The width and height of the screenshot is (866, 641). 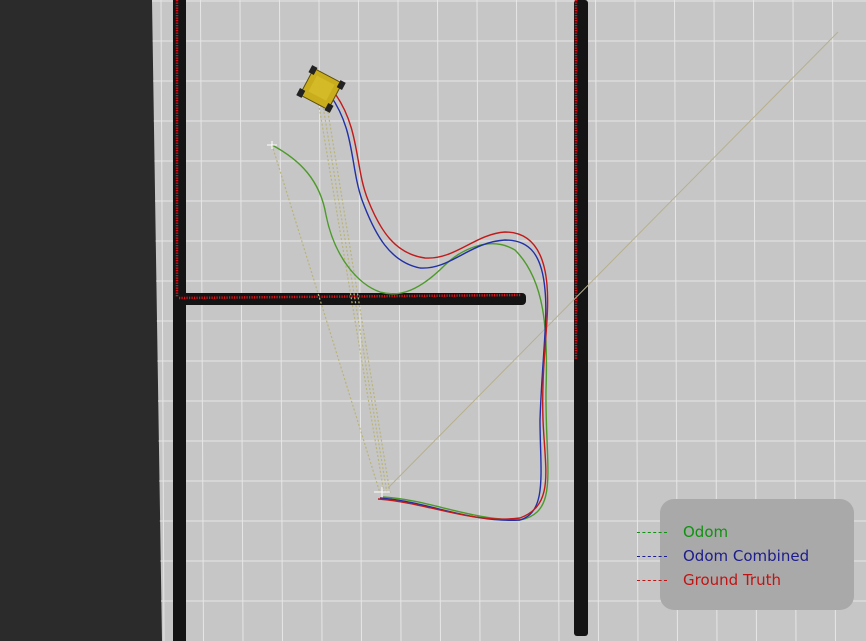 What do you see at coordinates (652, 556) in the screenshot?
I see `legend-swatch-odom-combined` at bounding box center [652, 556].